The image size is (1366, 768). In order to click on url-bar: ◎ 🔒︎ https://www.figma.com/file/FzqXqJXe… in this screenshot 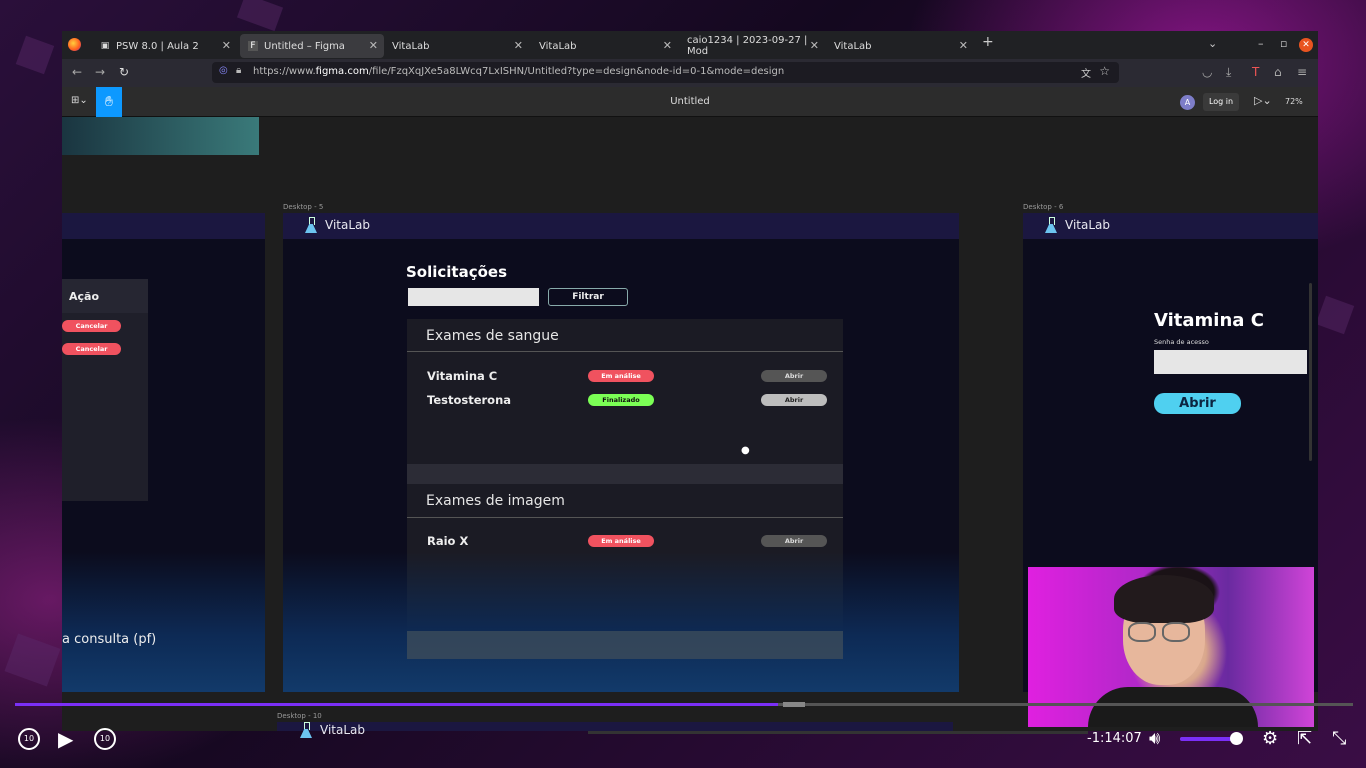, I will do `click(665, 72)`.